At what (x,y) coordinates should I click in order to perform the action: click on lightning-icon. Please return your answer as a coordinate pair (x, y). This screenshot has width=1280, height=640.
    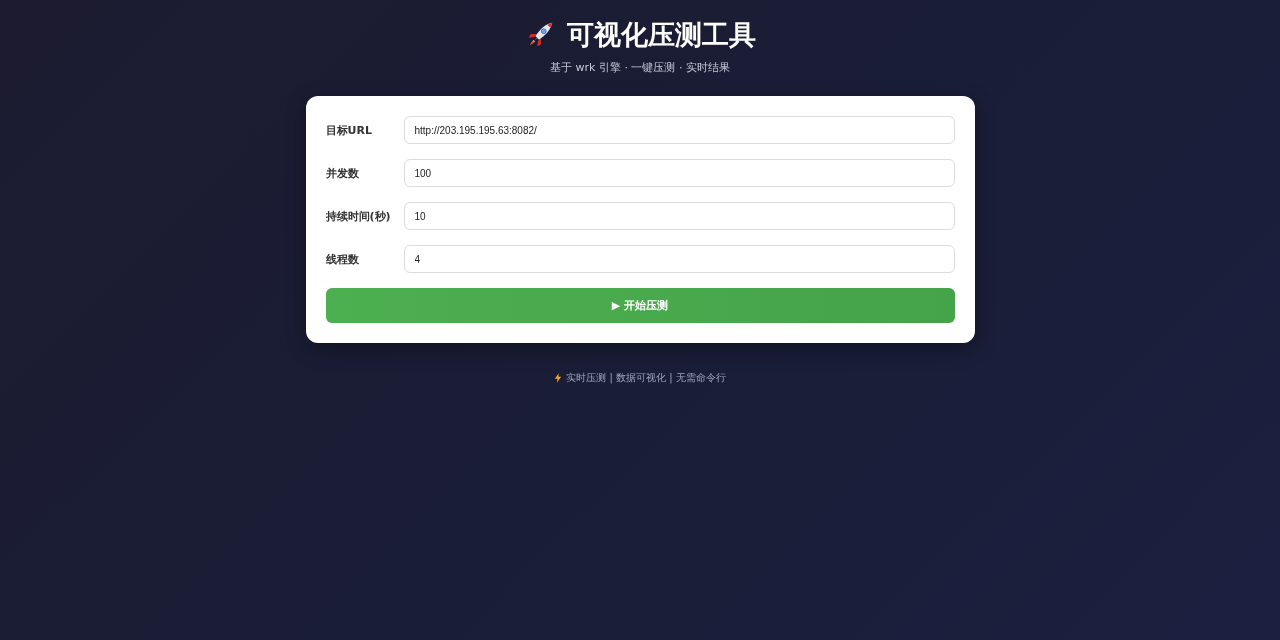
    Looking at the image, I should click on (558, 378).